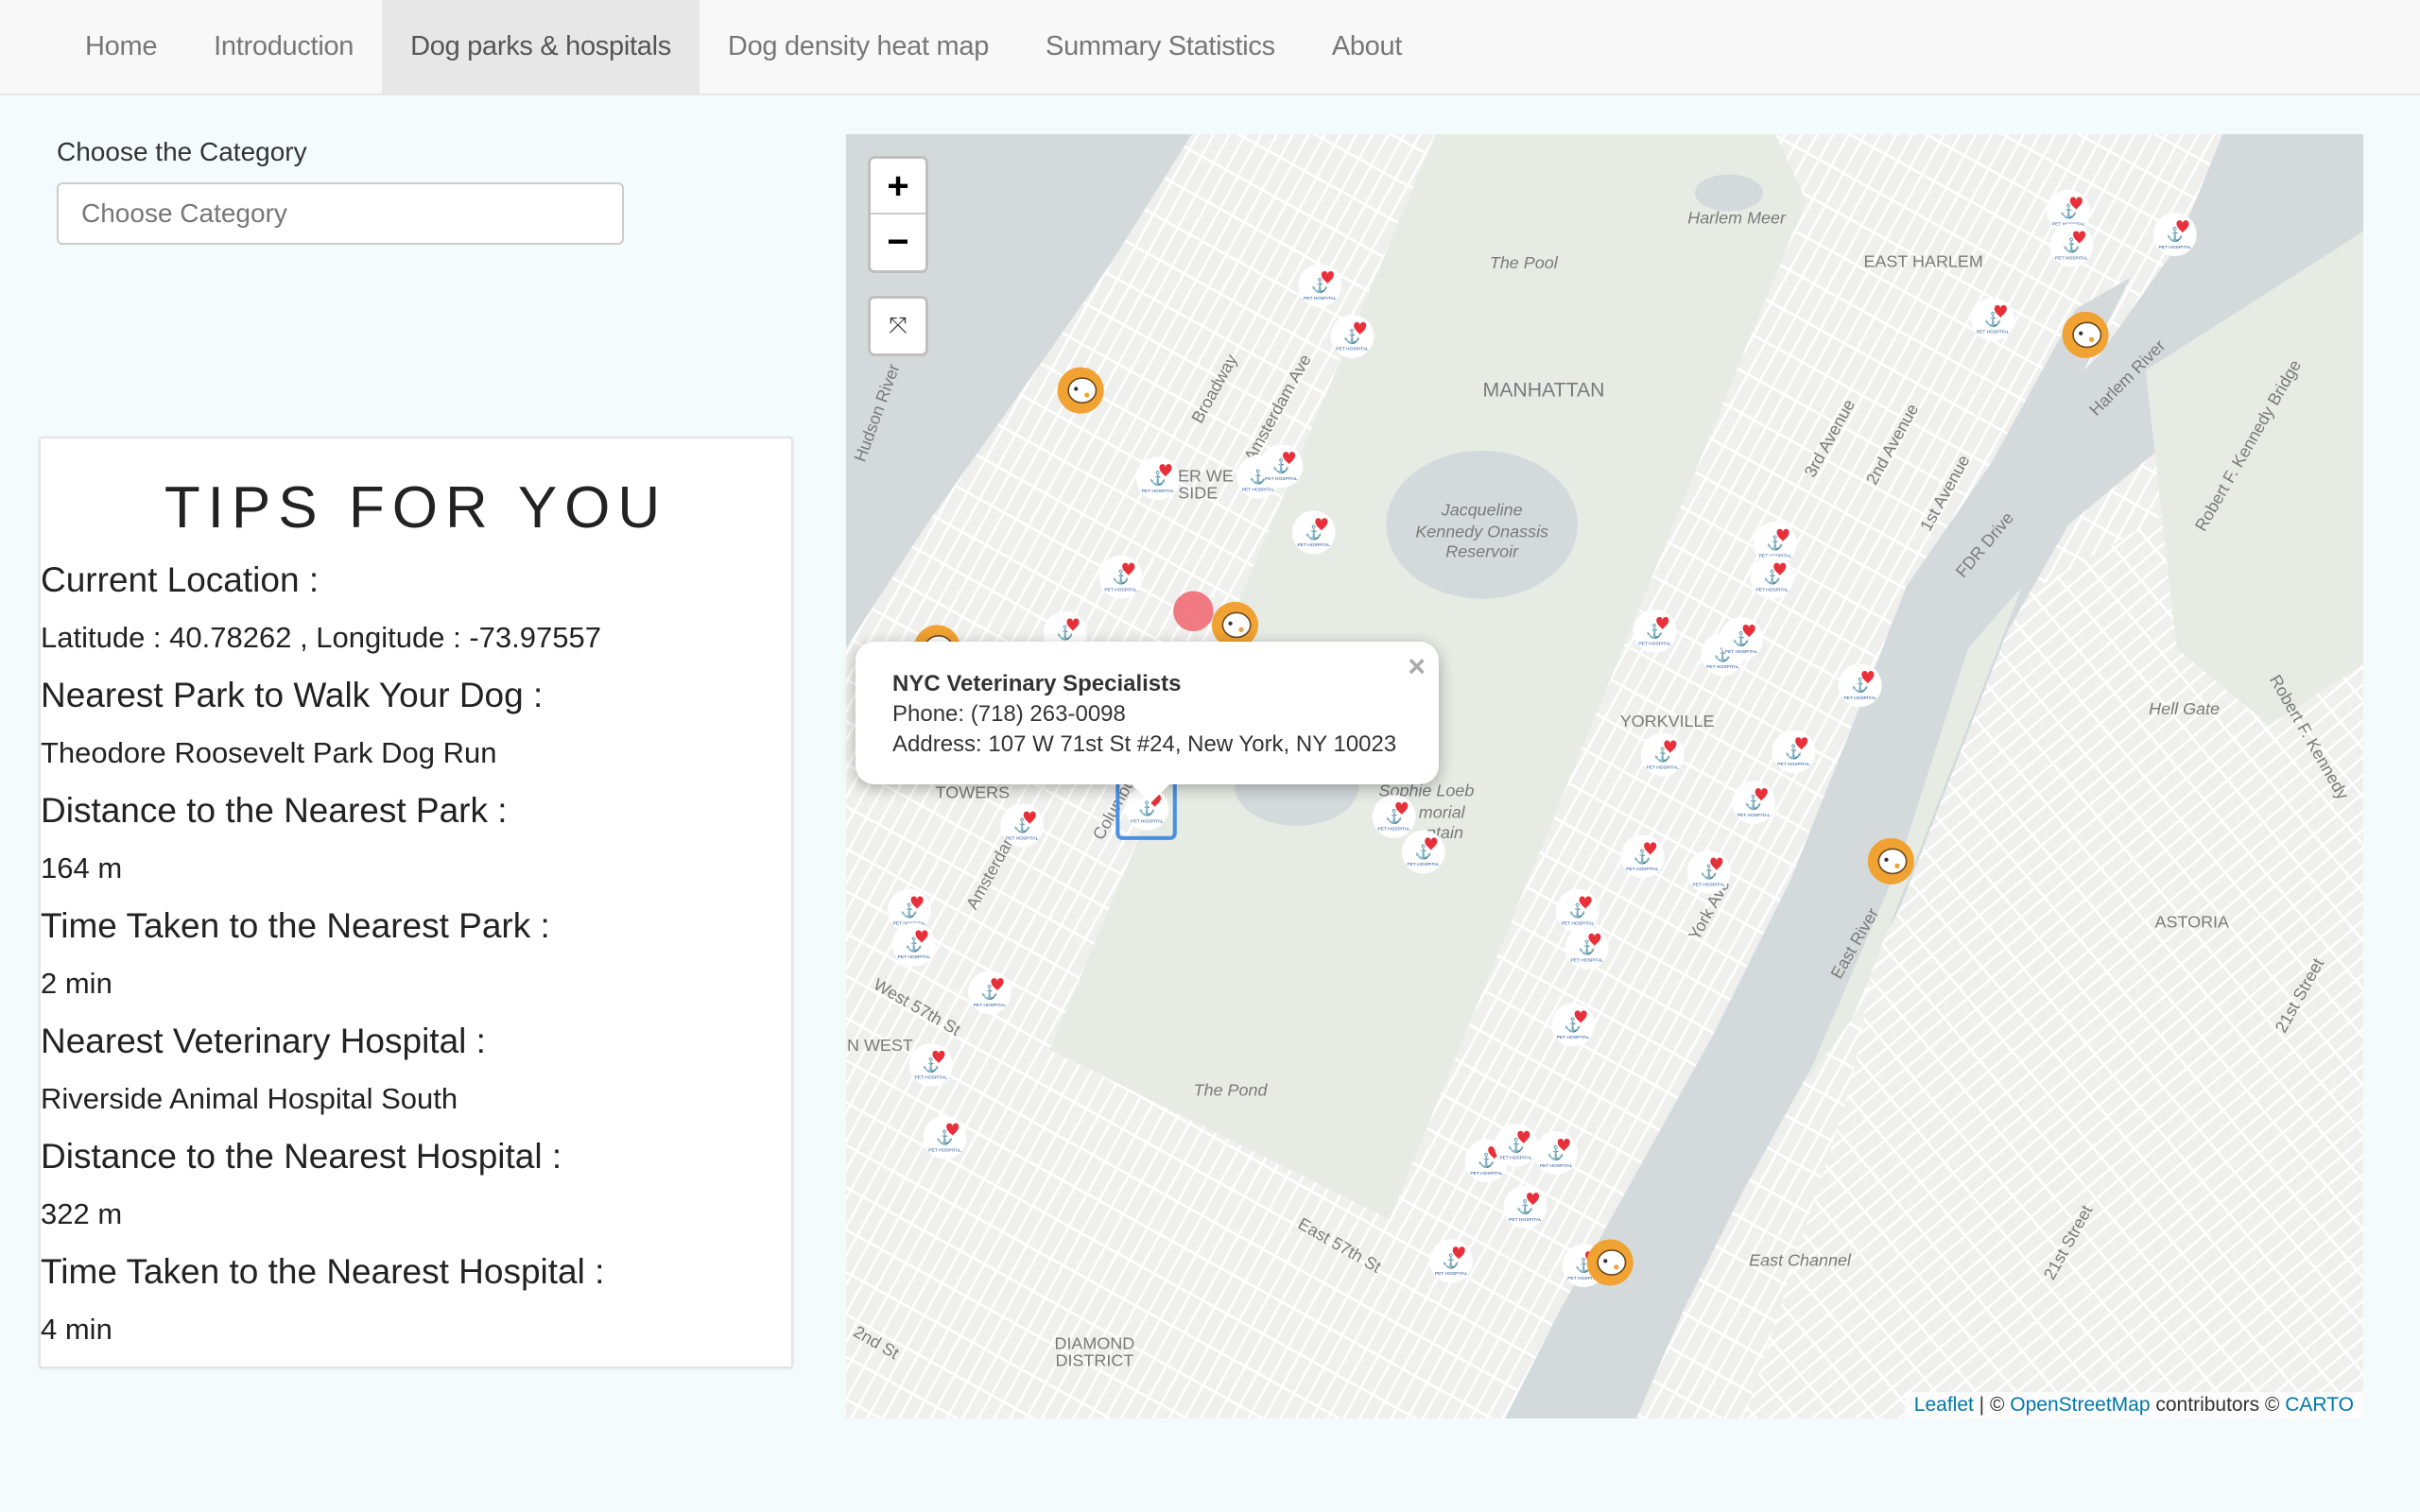  I want to click on nav-about: About, so click(1367, 47).